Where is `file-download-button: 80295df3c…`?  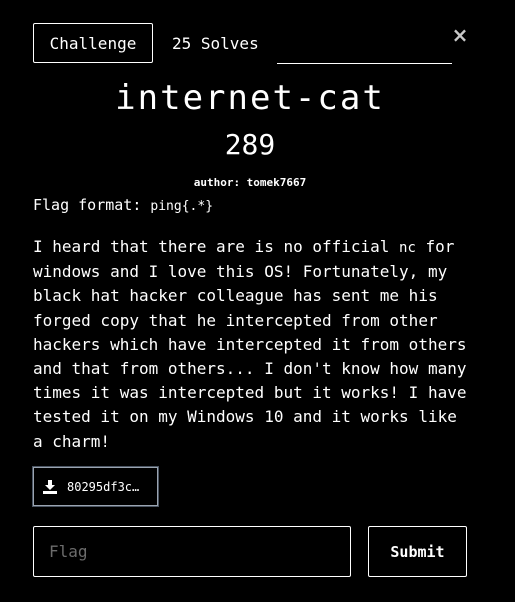
file-download-button: 80295df3c… is located at coordinates (95, 486).